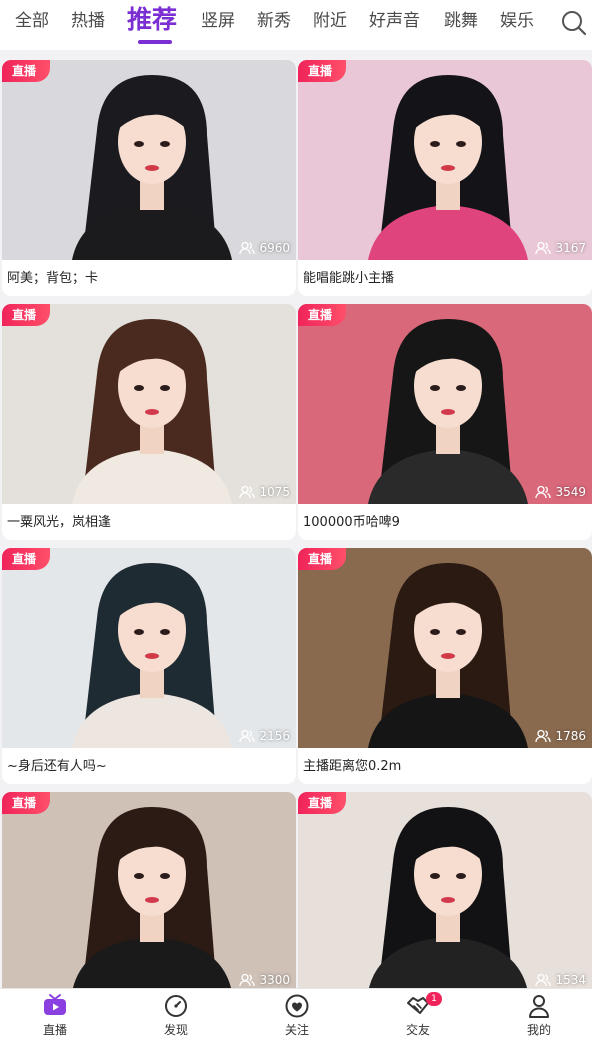 This screenshot has height=1038, width=592. Describe the element at coordinates (574, 23) in the screenshot. I see `search-icon` at that location.